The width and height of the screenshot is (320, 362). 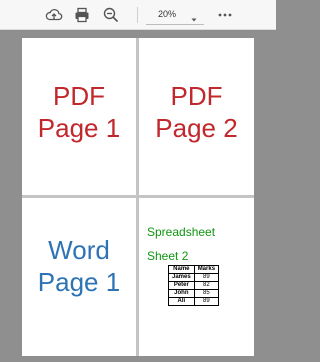 I want to click on zoom-value: 20%, so click(x=167, y=14).